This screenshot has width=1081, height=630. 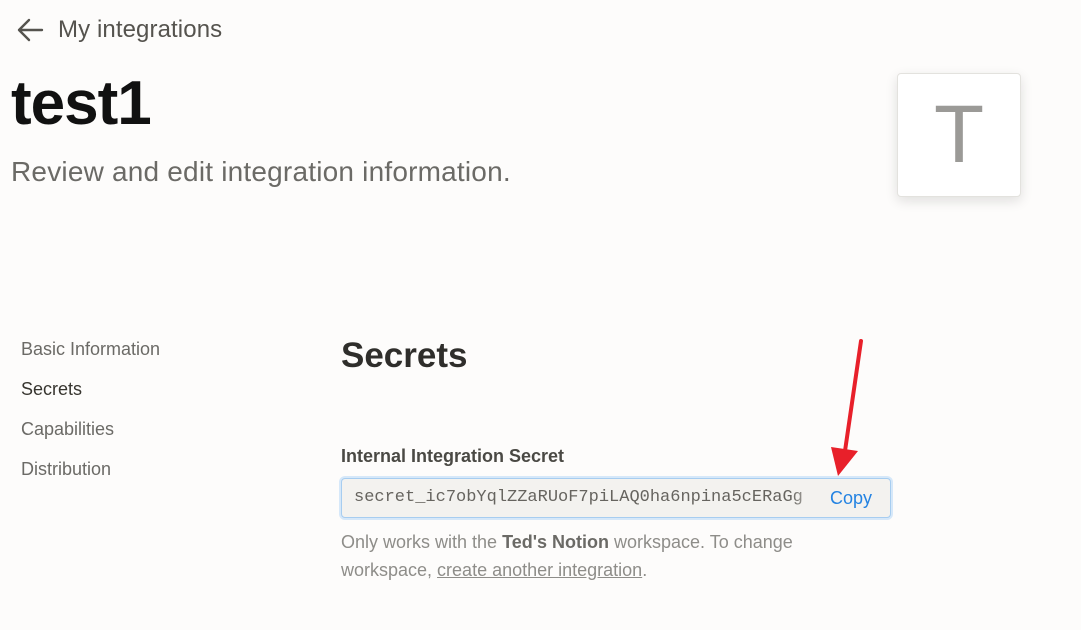 I want to click on sidebar-item-distribution: Distribution, so click(x=90, y=477).